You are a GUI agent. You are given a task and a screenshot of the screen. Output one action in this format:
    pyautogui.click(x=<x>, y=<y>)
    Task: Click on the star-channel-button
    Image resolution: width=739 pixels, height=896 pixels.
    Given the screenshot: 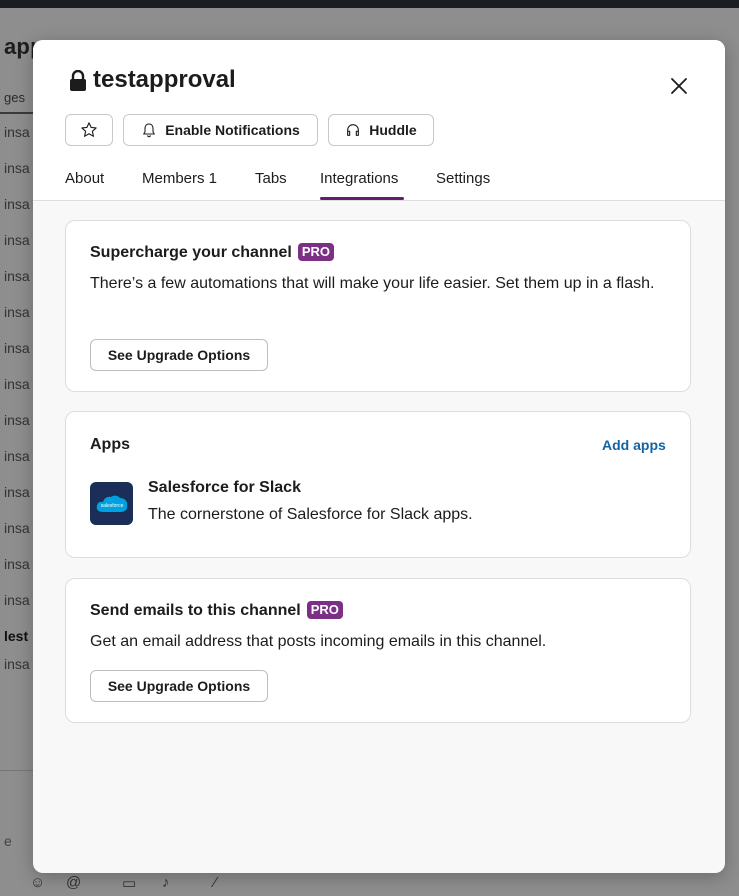 What is the action you would take?
    pyautogui.click(x=89, y=130)
    